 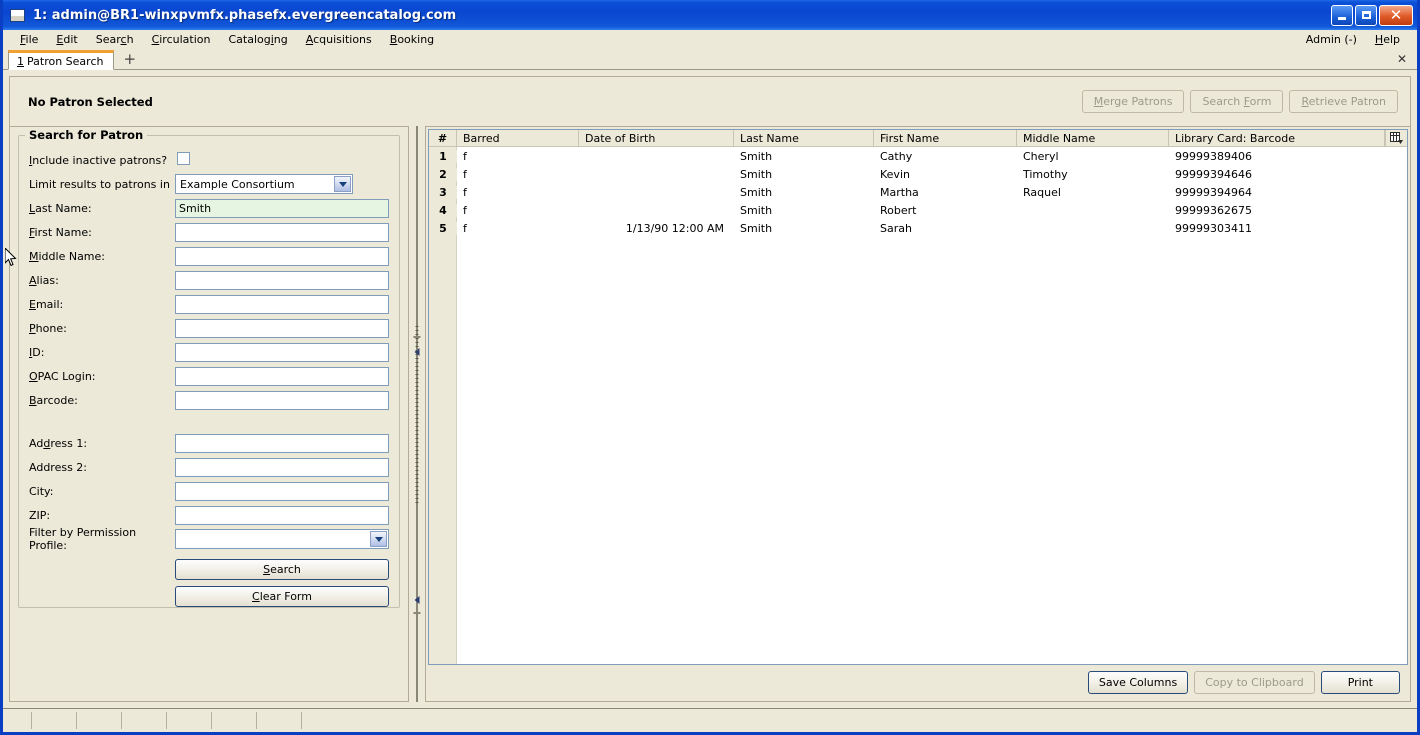 I want to click on address-field-label-2: City:, so click(x=41, y=491).